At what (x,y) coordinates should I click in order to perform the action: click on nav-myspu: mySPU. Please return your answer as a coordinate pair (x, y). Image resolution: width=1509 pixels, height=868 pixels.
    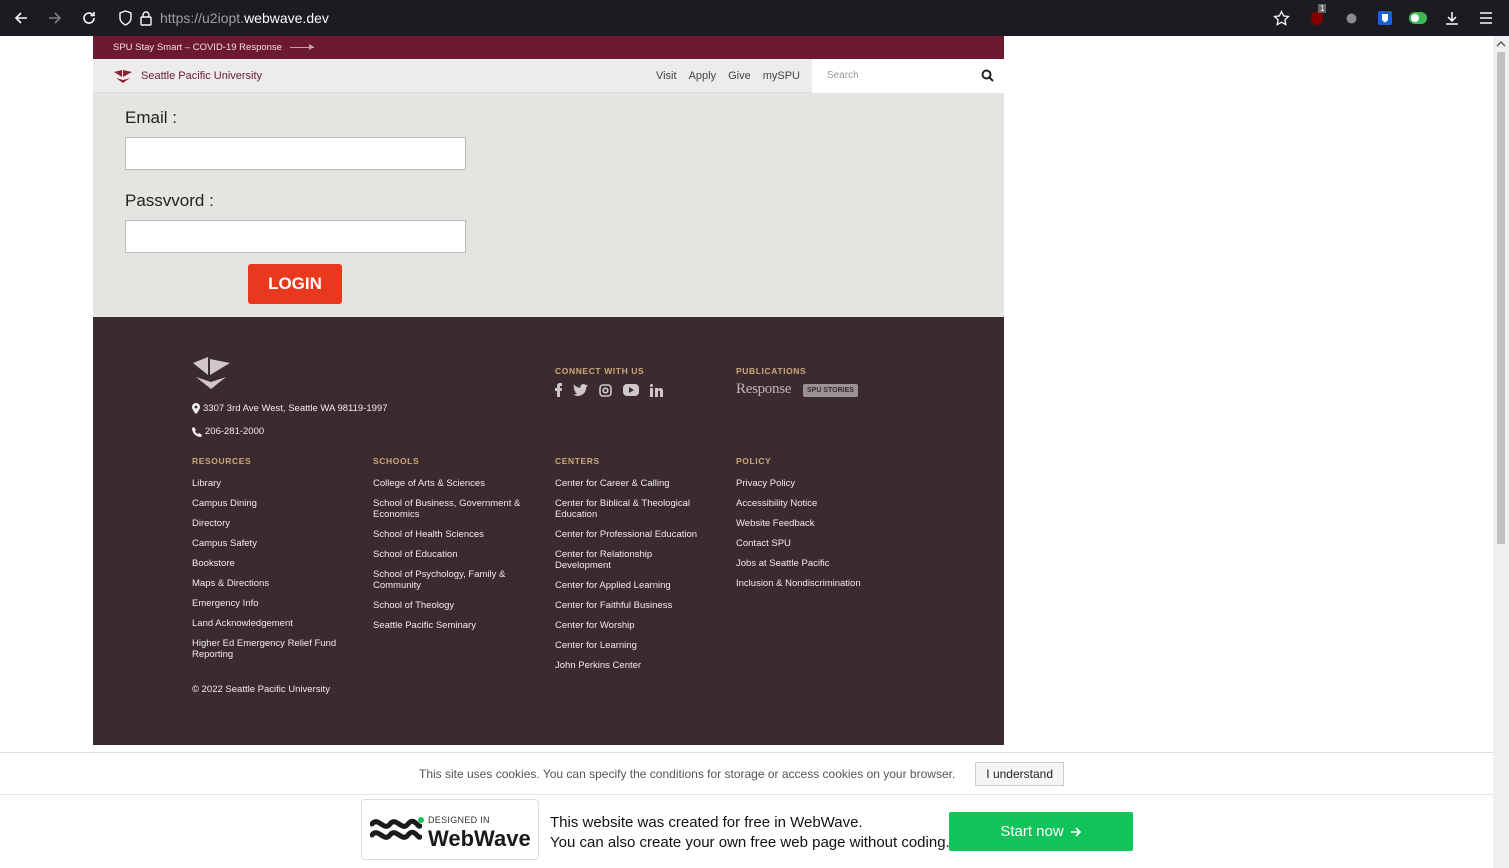
    Looking at the image, I should click on (781, 76).